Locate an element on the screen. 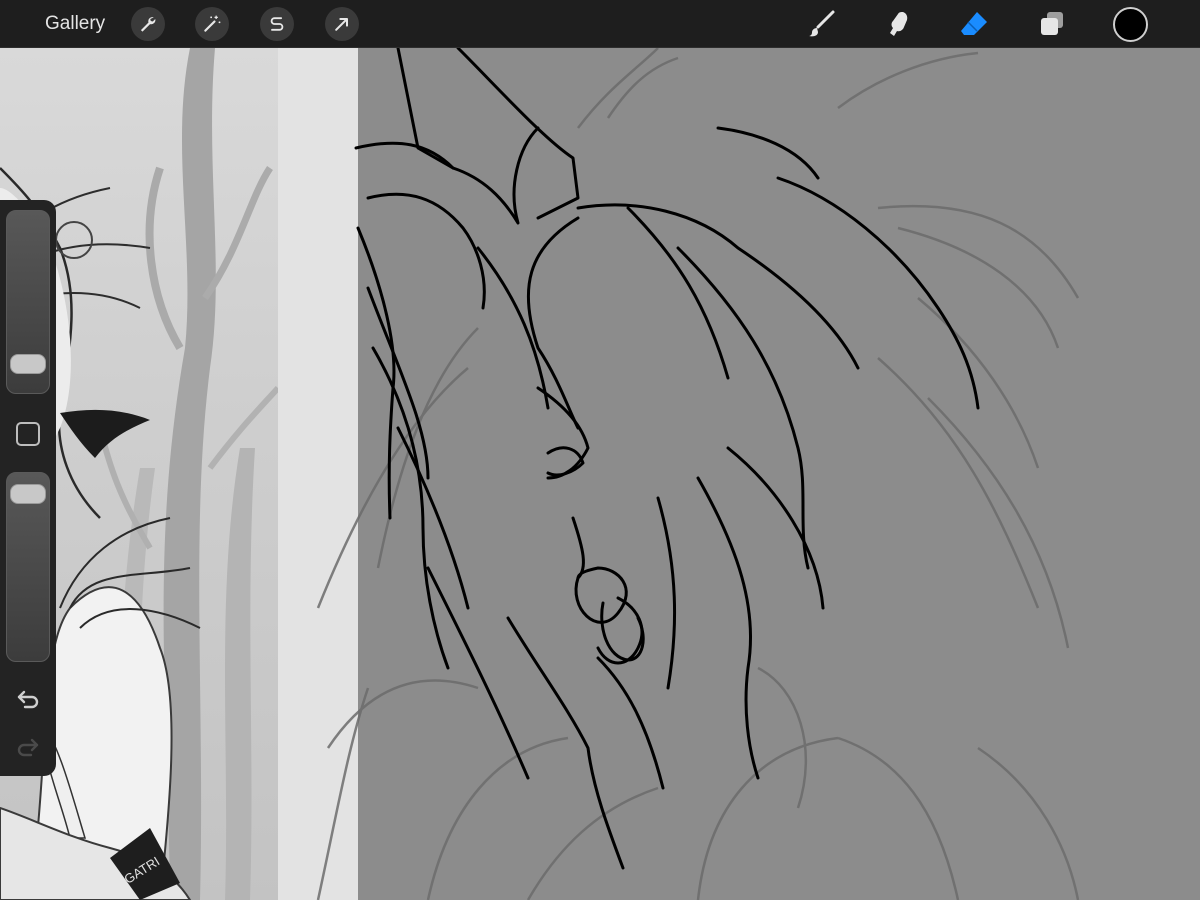 This screenshot has height=900, width=1200. arrow-cursor-icon is located at coordinates (341, 24).